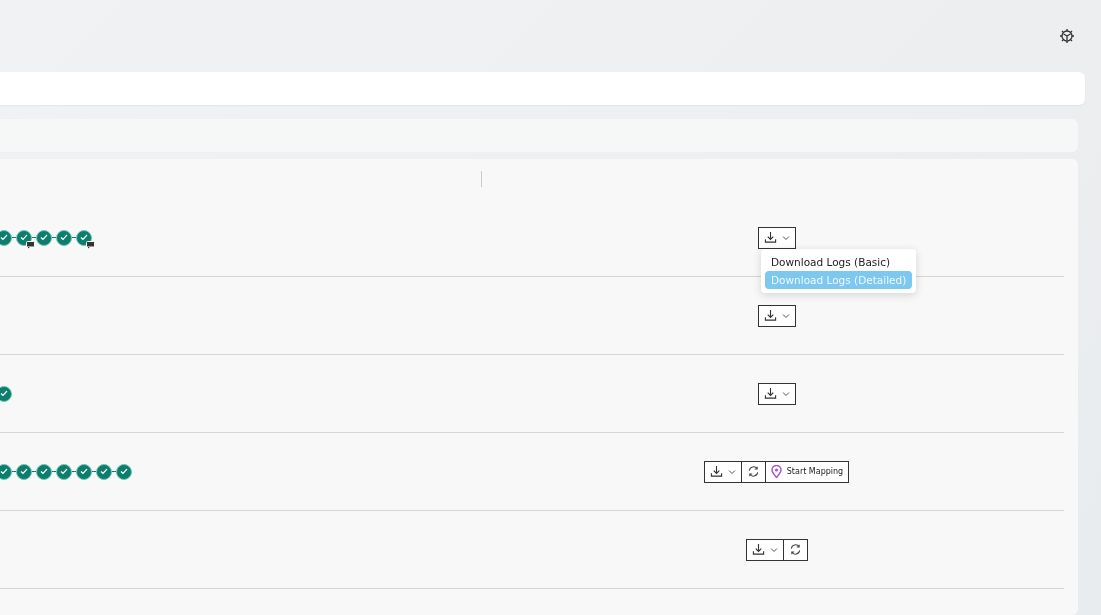  I want to click on location-pin-icon, so click(776, 471).